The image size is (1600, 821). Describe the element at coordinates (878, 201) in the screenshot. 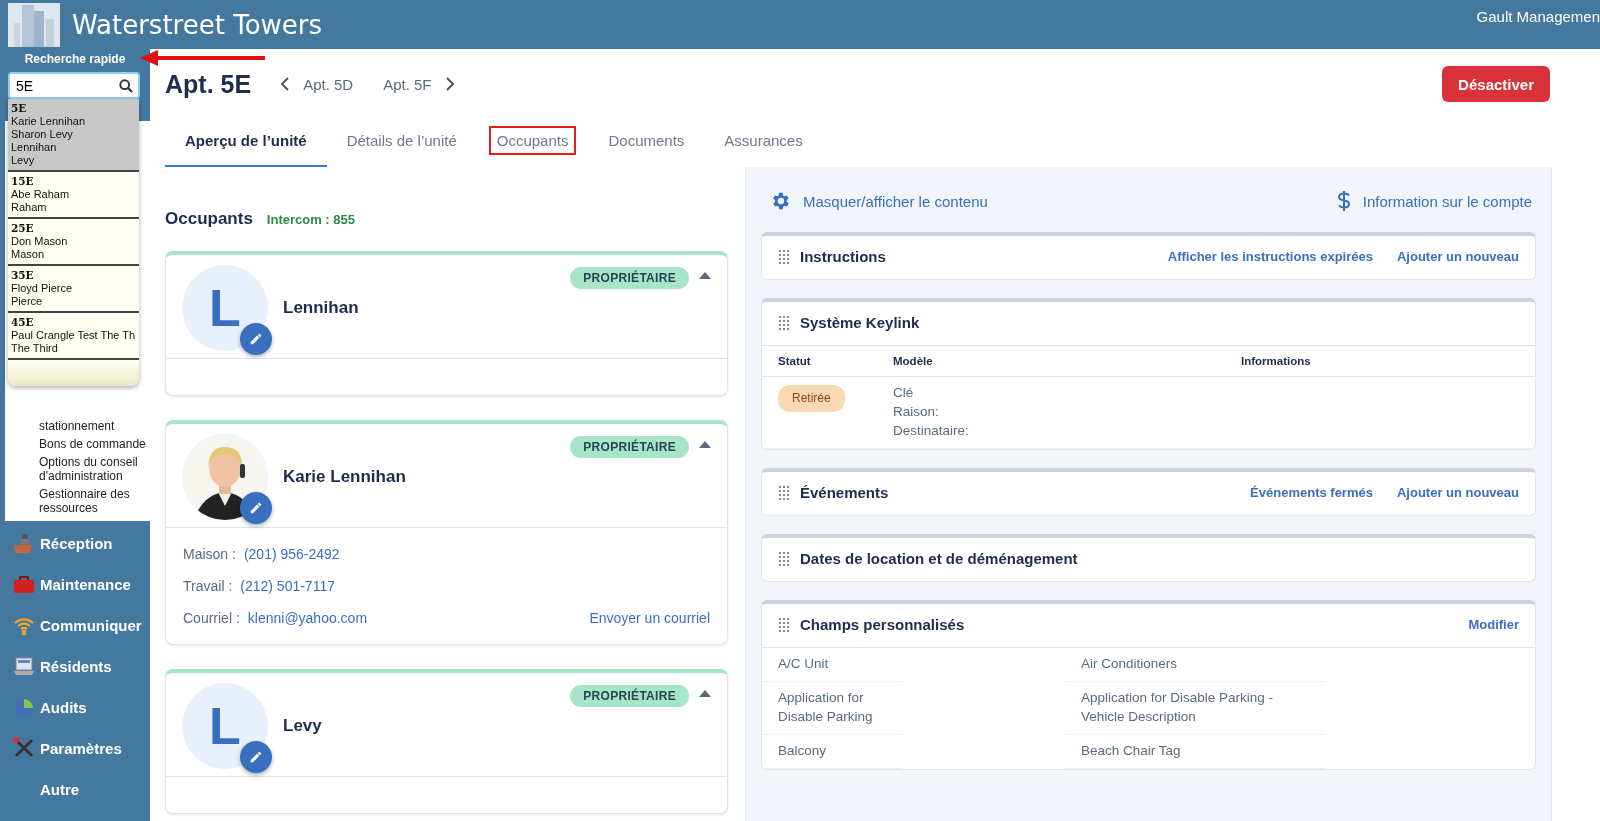

I see `toolbar-link: Masquer/afficher le contenu` at that location.